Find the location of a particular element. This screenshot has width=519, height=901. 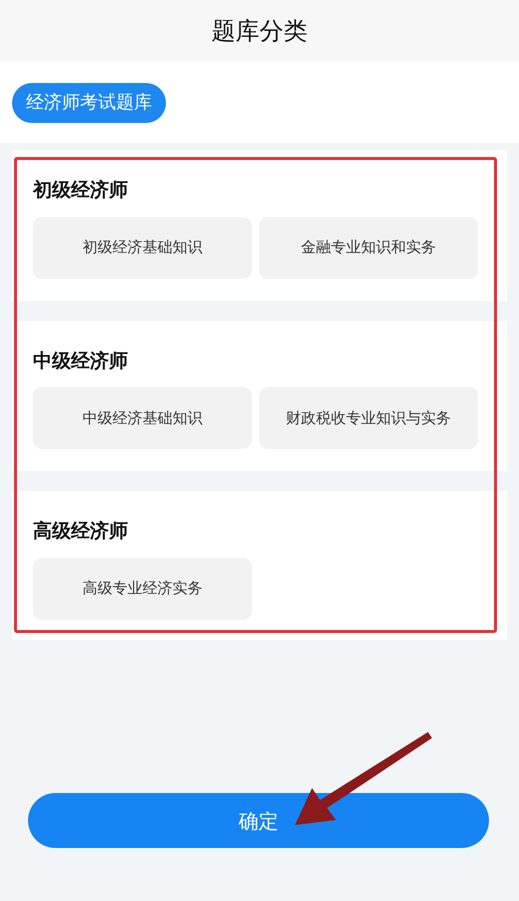

group-title: 高级经济师 is located at coordinates (81, 531).